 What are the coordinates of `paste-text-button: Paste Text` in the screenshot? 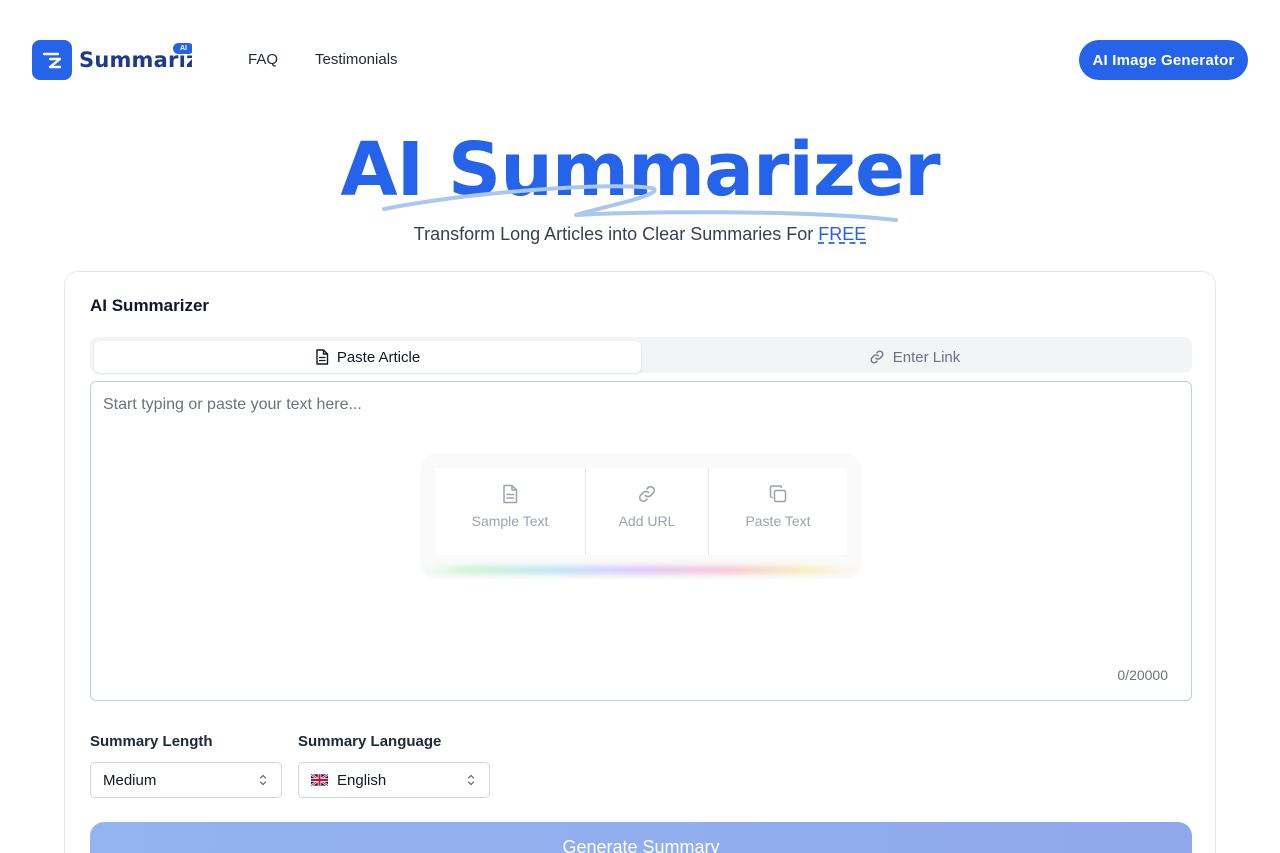 It's located at (777, 511).